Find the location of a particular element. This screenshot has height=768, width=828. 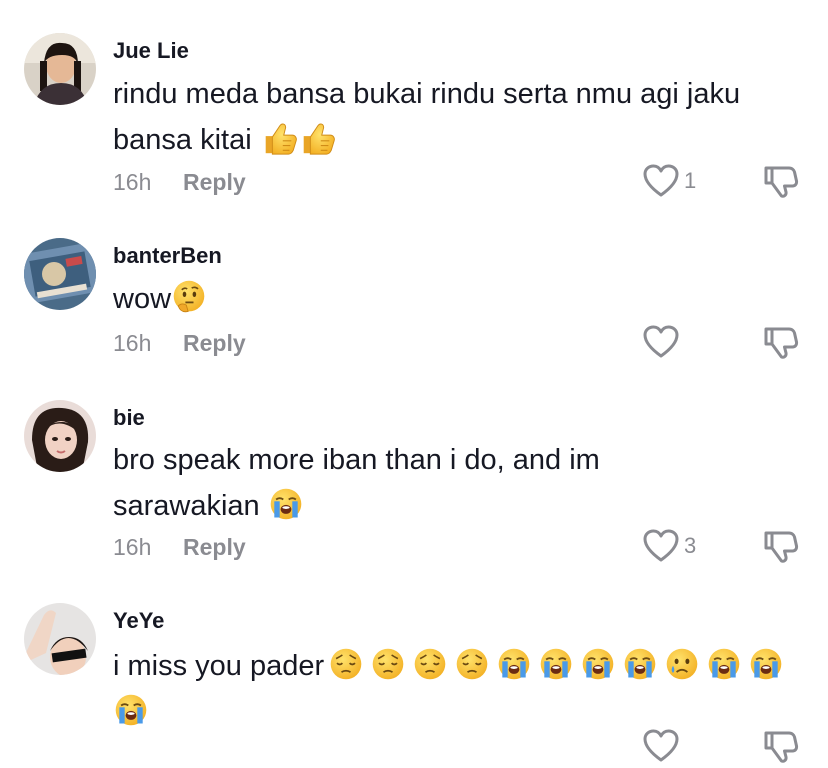

username: banterBen is located at coordinates (167, 256).